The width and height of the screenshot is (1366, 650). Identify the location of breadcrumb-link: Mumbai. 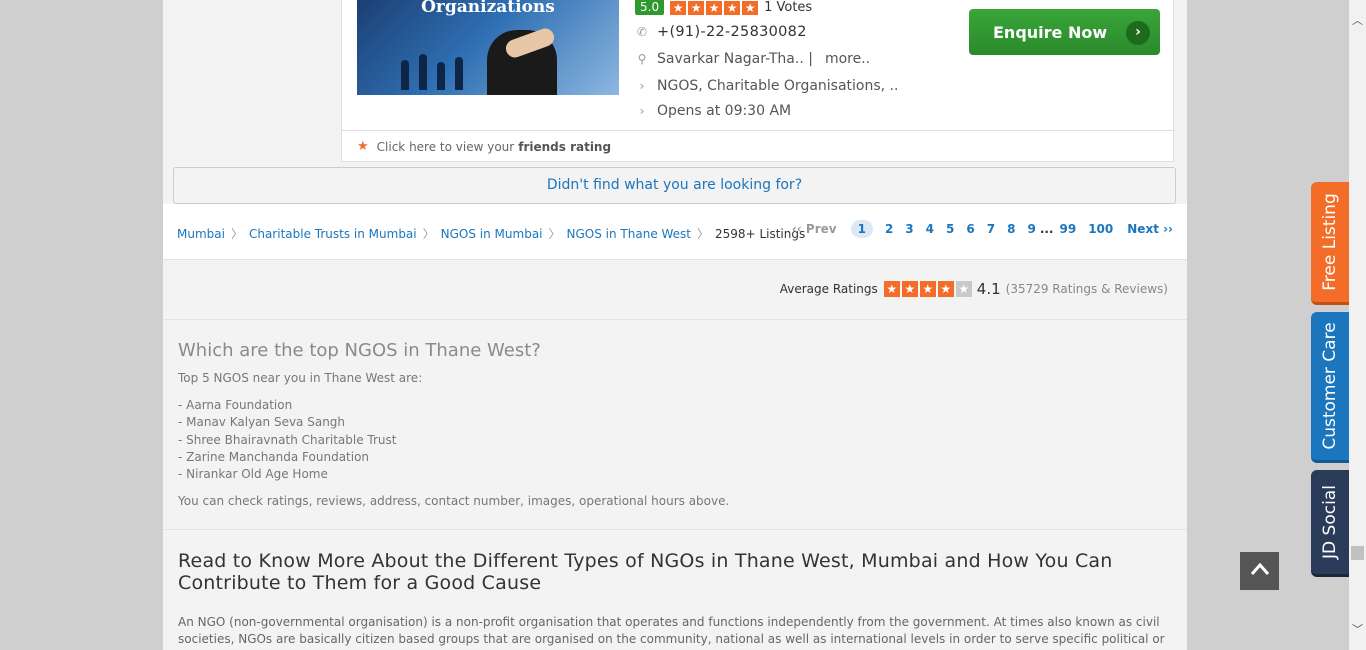
(201, 234).